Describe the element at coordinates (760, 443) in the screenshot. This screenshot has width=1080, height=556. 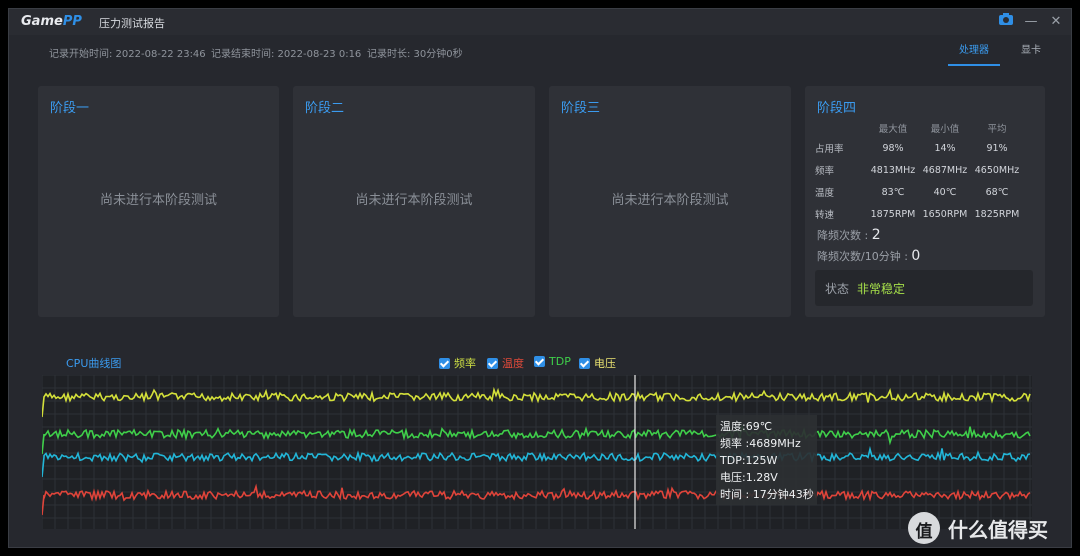
I see `tooltip-freq: 频率 :4689MHz` at that location.